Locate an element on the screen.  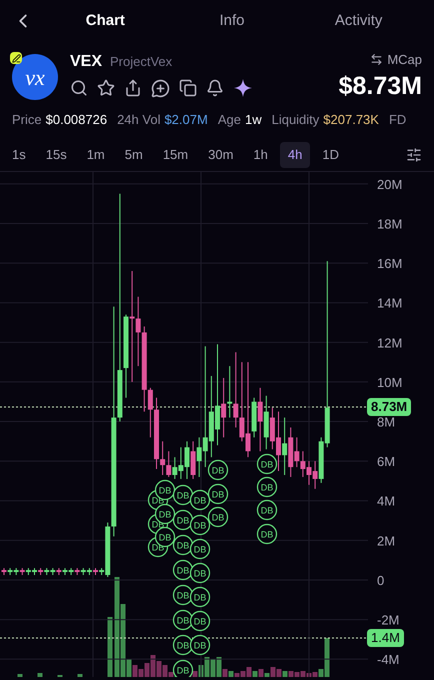
axis-label: 20M is located at coordinates (389, 184).